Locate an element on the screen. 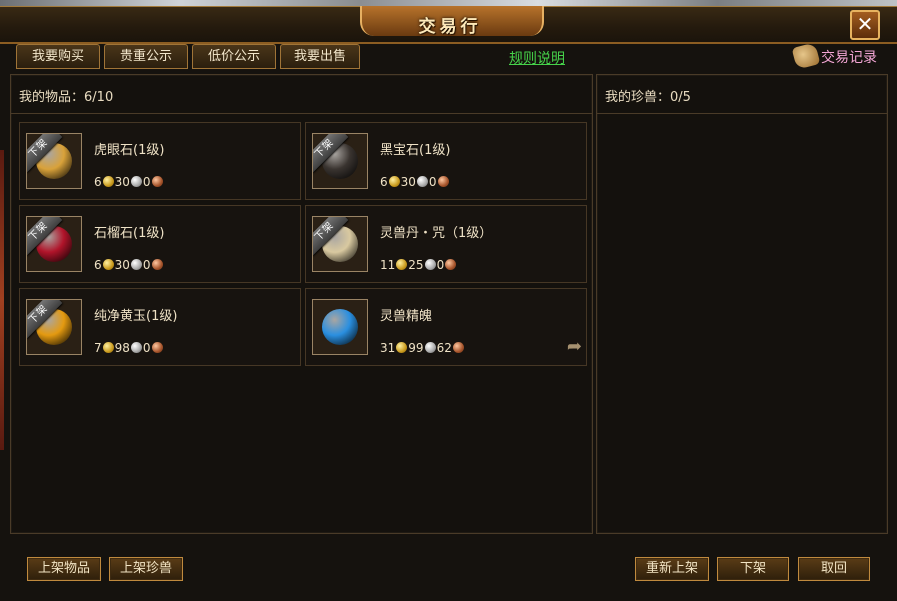  item-card: 下架 石榴石(1级) 6 30 0 is located at coordinates (160, 244).